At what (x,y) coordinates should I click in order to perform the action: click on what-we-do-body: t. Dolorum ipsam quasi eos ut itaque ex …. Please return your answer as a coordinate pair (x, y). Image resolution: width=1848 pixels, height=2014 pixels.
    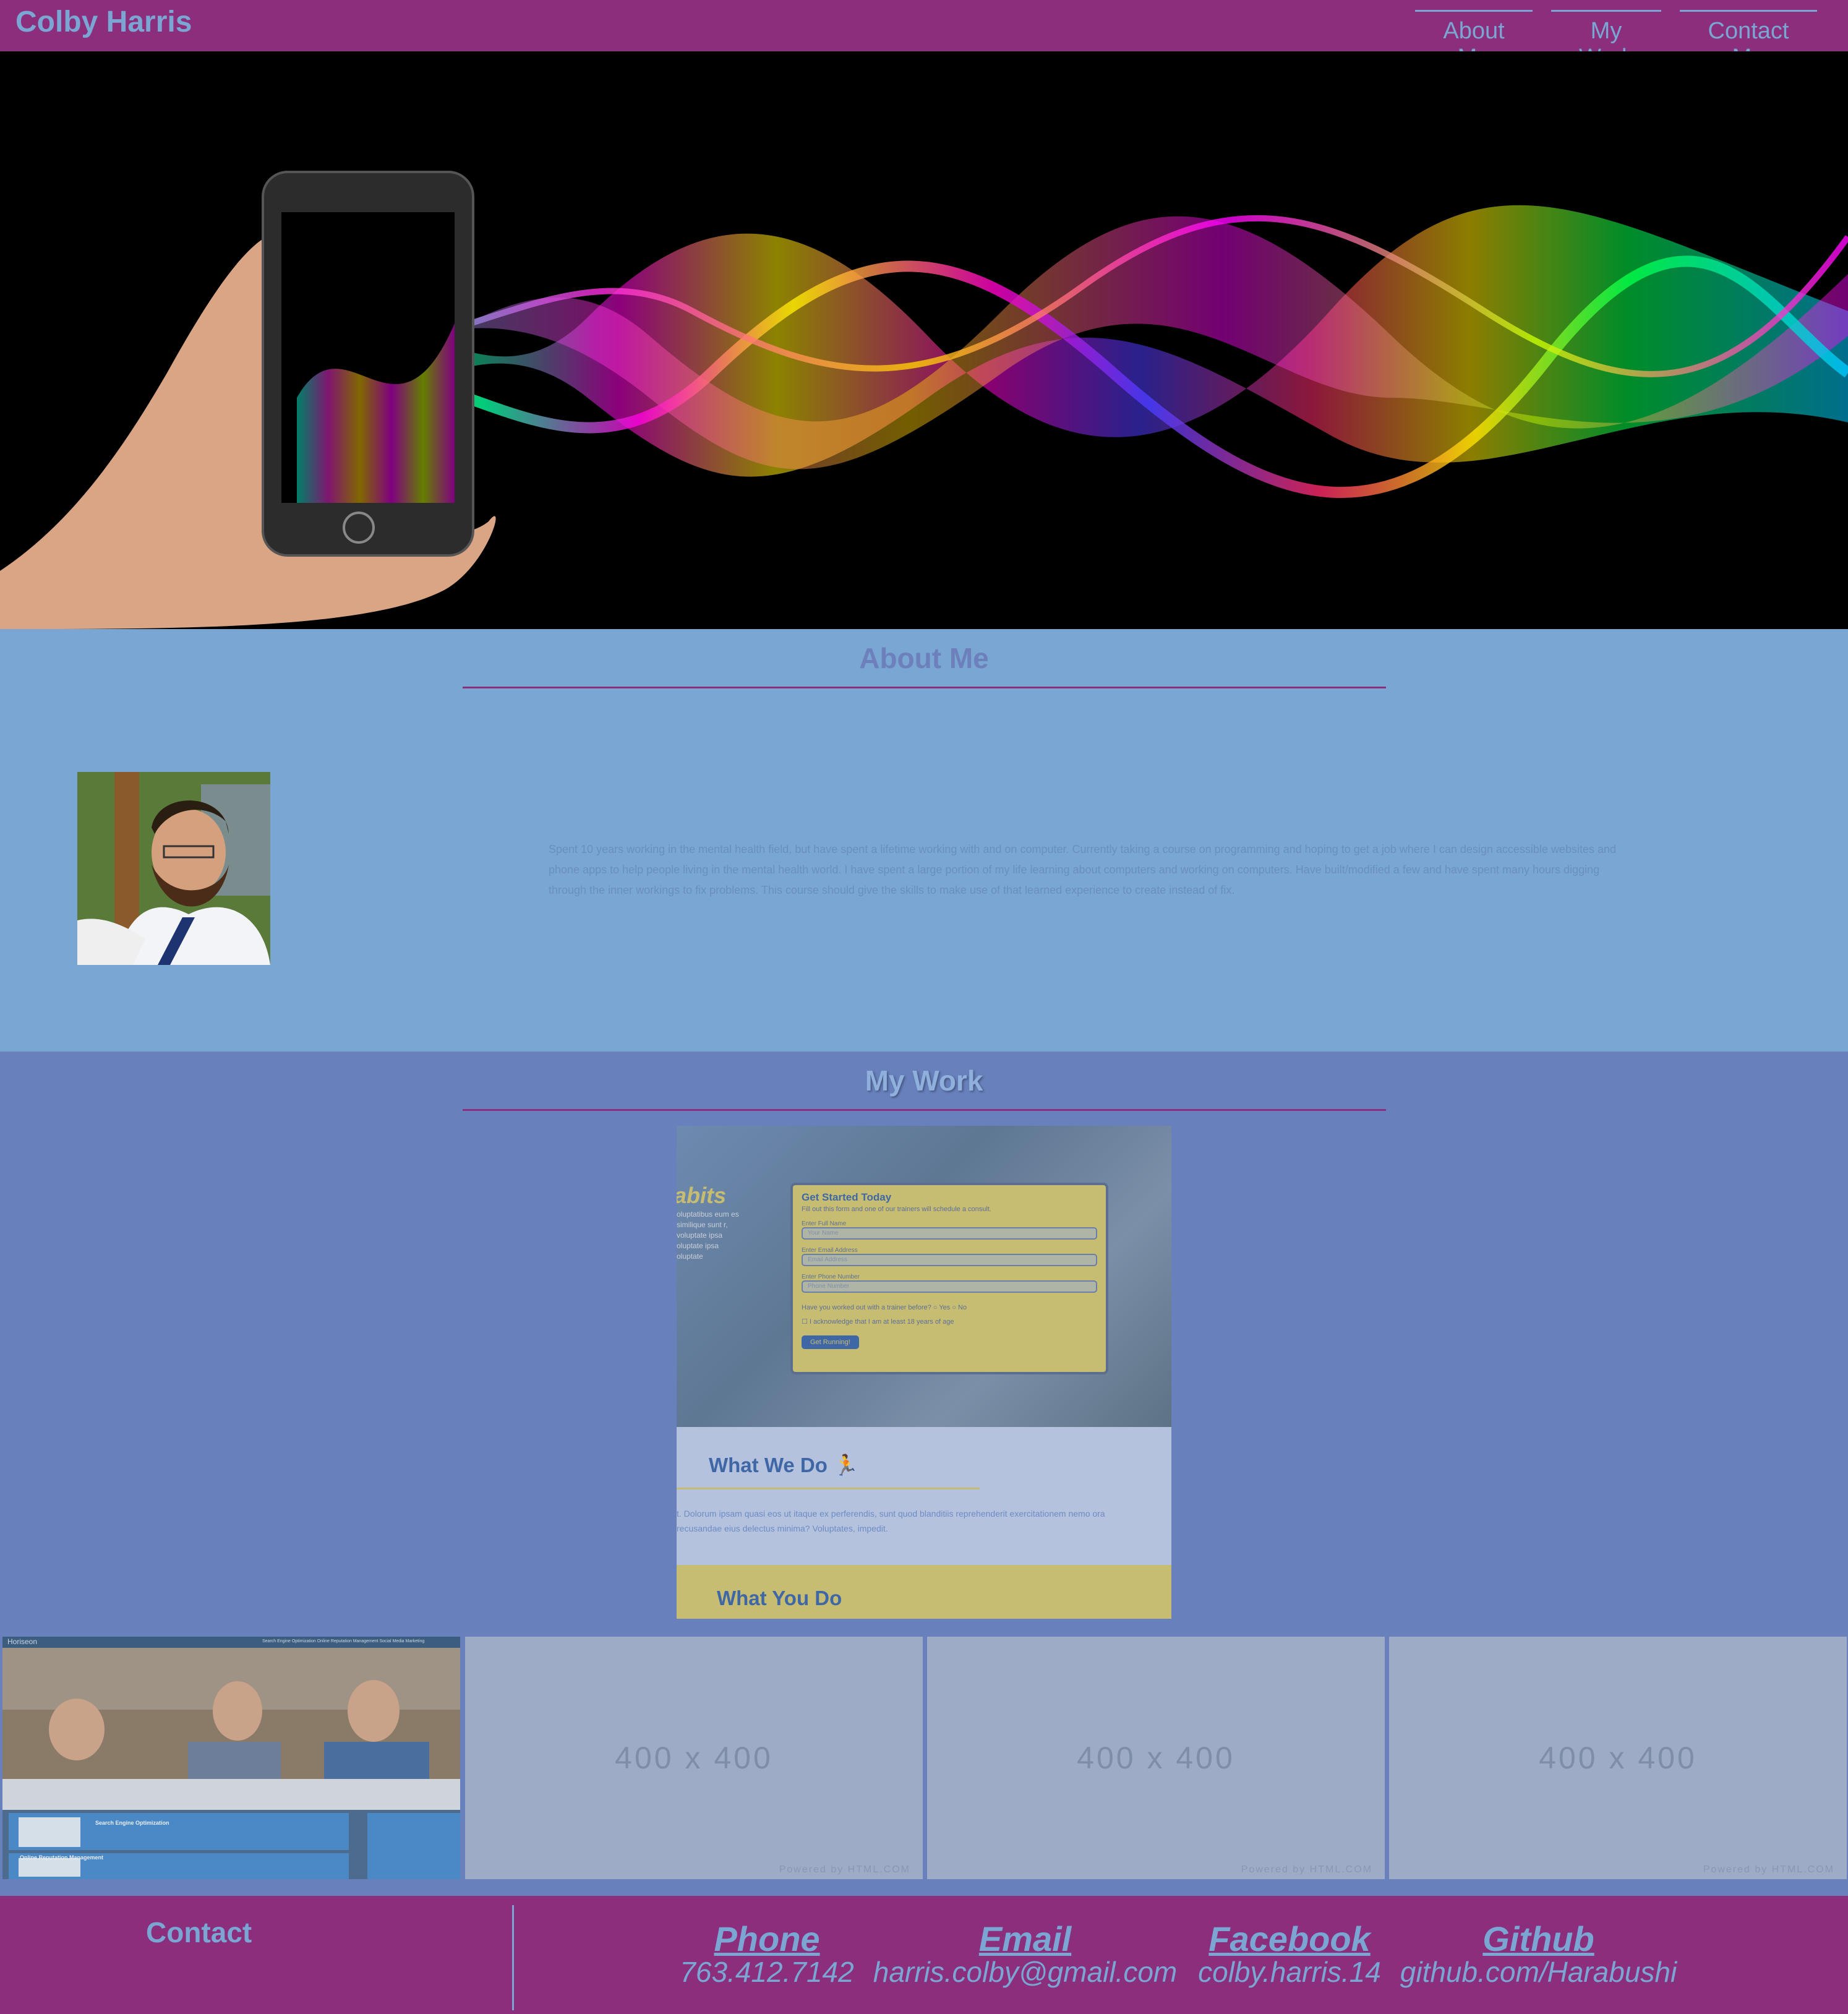
    Looking at the image, I should click on (891, 1521).